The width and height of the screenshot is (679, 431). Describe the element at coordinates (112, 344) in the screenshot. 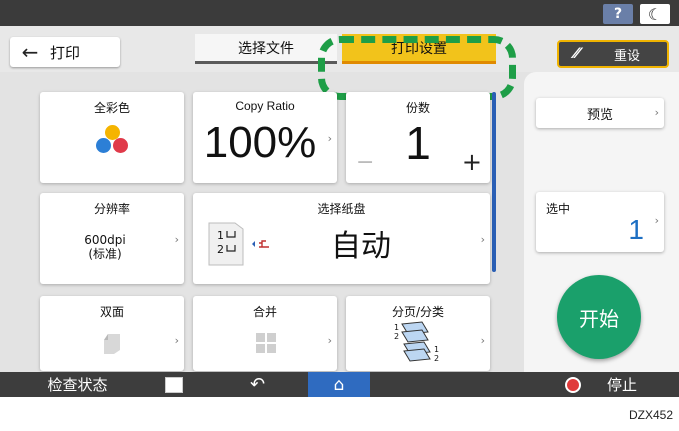

I see `duplex-icon` at that location.